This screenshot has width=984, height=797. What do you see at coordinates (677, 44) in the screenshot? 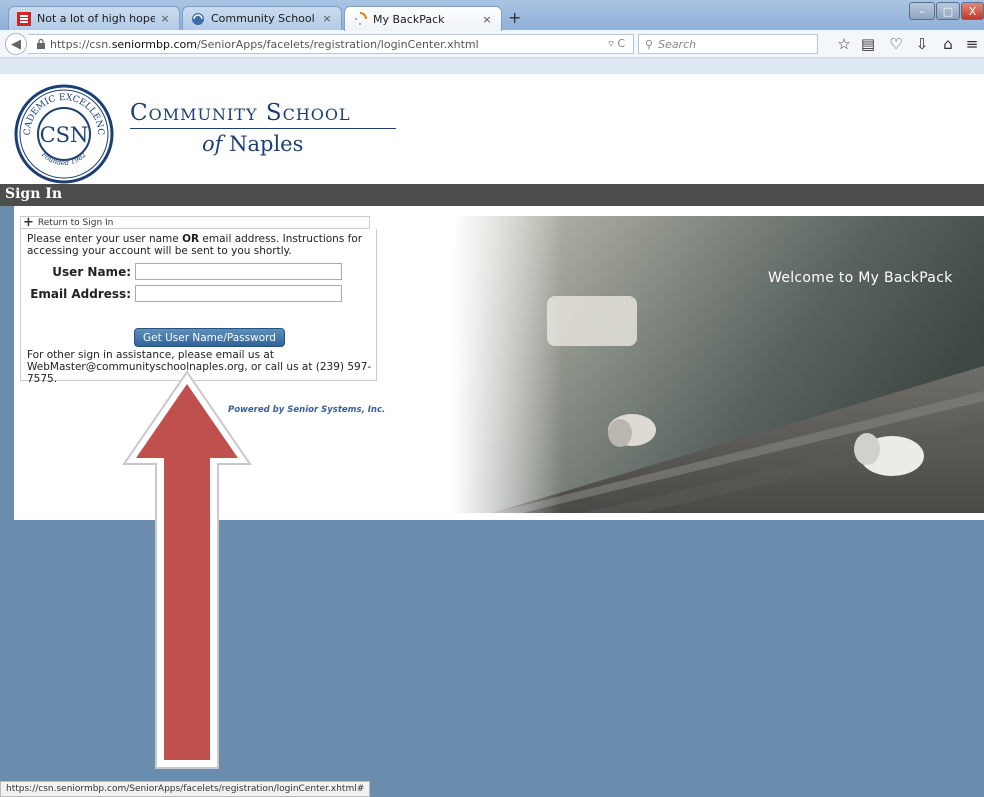
I see `search-placeholder: Search` at bounding box center [677, 44].